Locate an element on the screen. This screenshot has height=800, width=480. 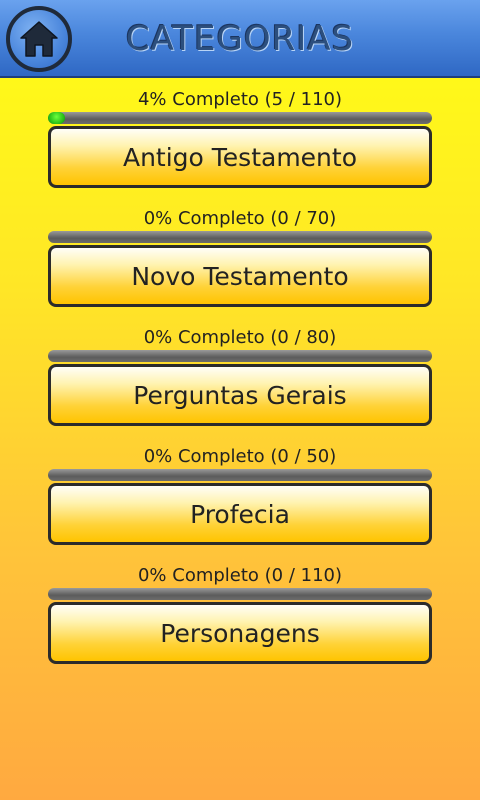
category-button-antigo-testamento: Antigo Testamento is located at coordinates (240, 157).